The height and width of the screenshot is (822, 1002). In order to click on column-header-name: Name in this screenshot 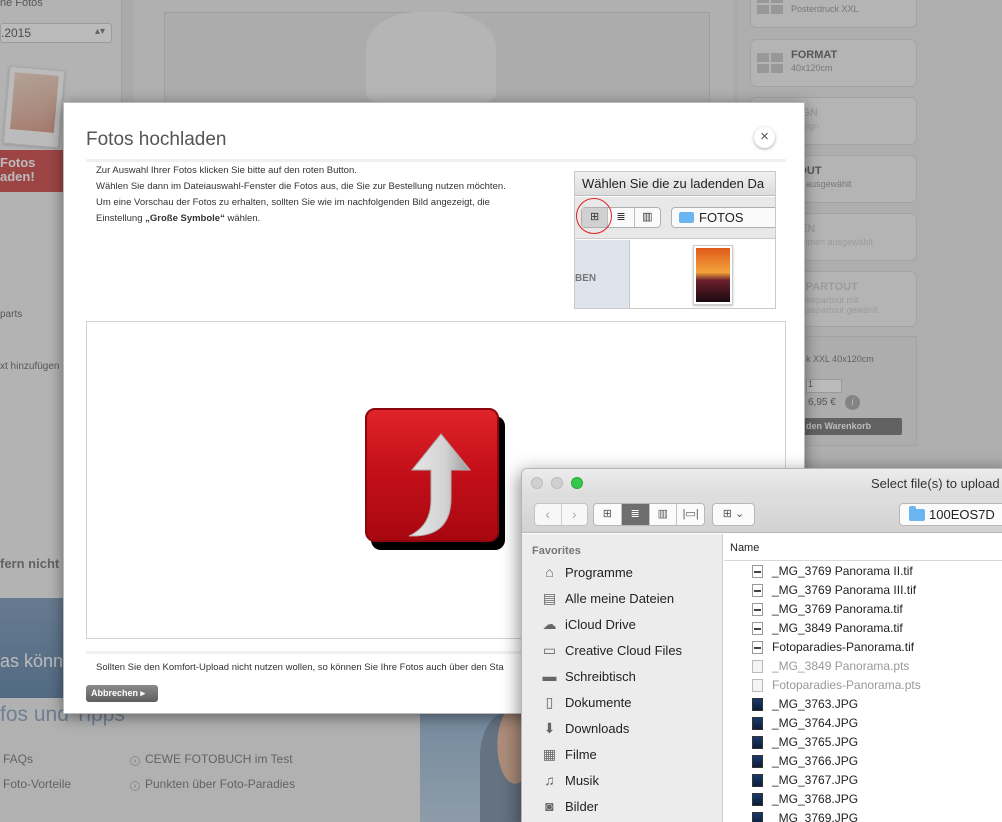, I will do `click(863, 547)`.